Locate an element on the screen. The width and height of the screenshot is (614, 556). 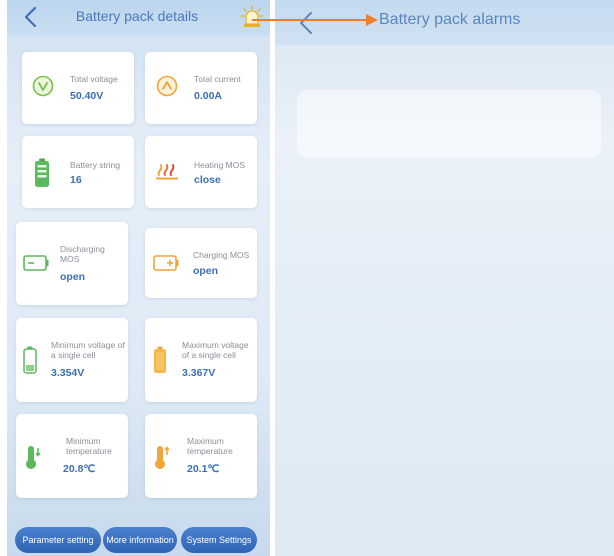
max-temperature-card: Maximum temperature 20.1℃ is located at coordinates (201, 456).